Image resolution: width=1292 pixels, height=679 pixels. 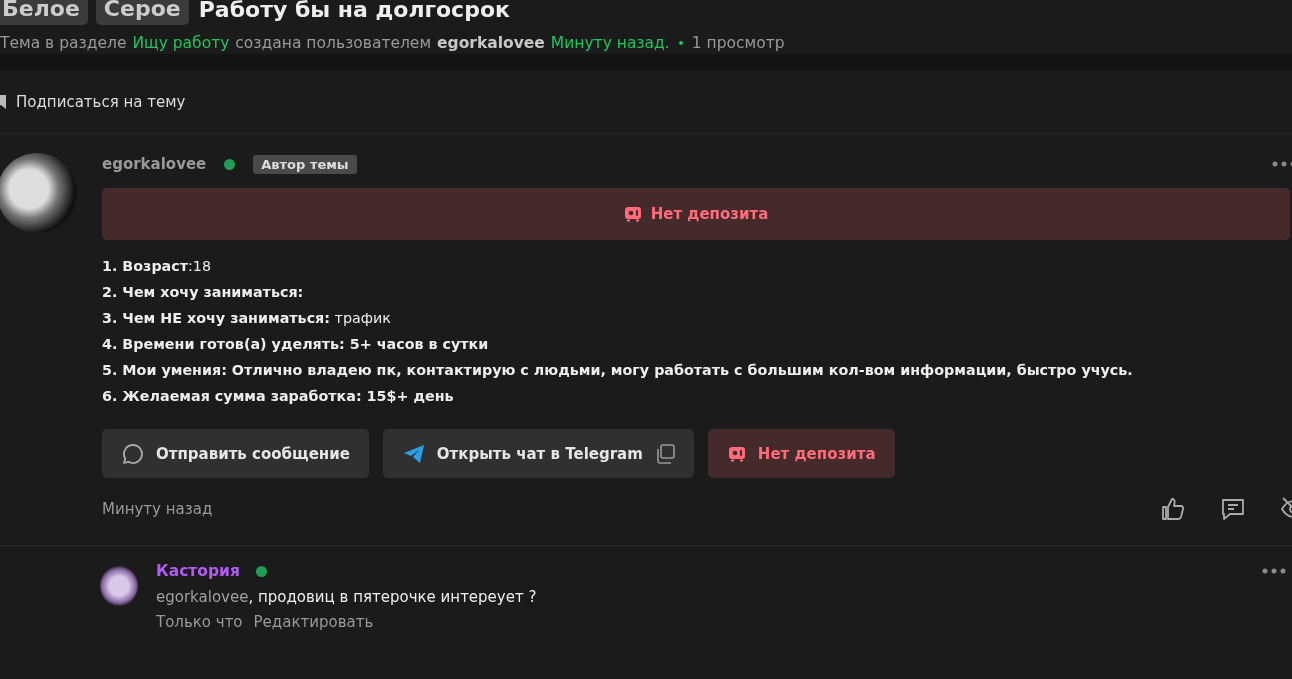 I want to click on separator-dot, so click(x=680, y=43).